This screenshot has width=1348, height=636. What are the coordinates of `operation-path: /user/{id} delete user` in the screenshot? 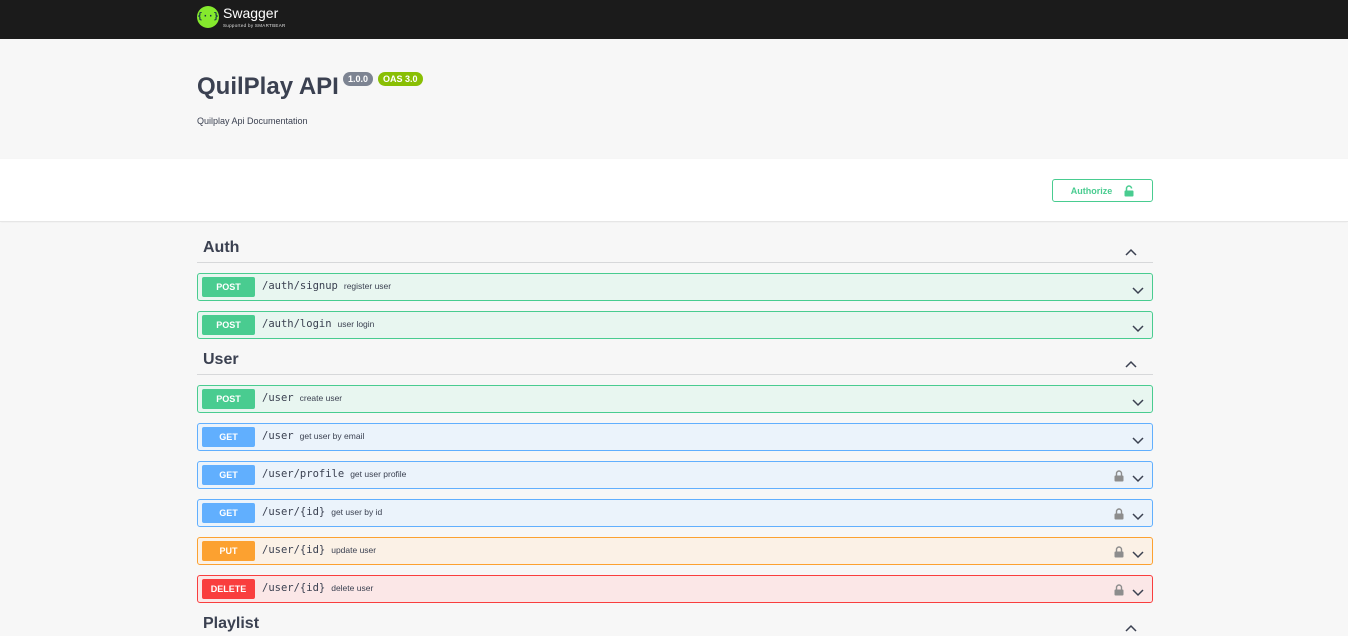 It's located at (317, 588).